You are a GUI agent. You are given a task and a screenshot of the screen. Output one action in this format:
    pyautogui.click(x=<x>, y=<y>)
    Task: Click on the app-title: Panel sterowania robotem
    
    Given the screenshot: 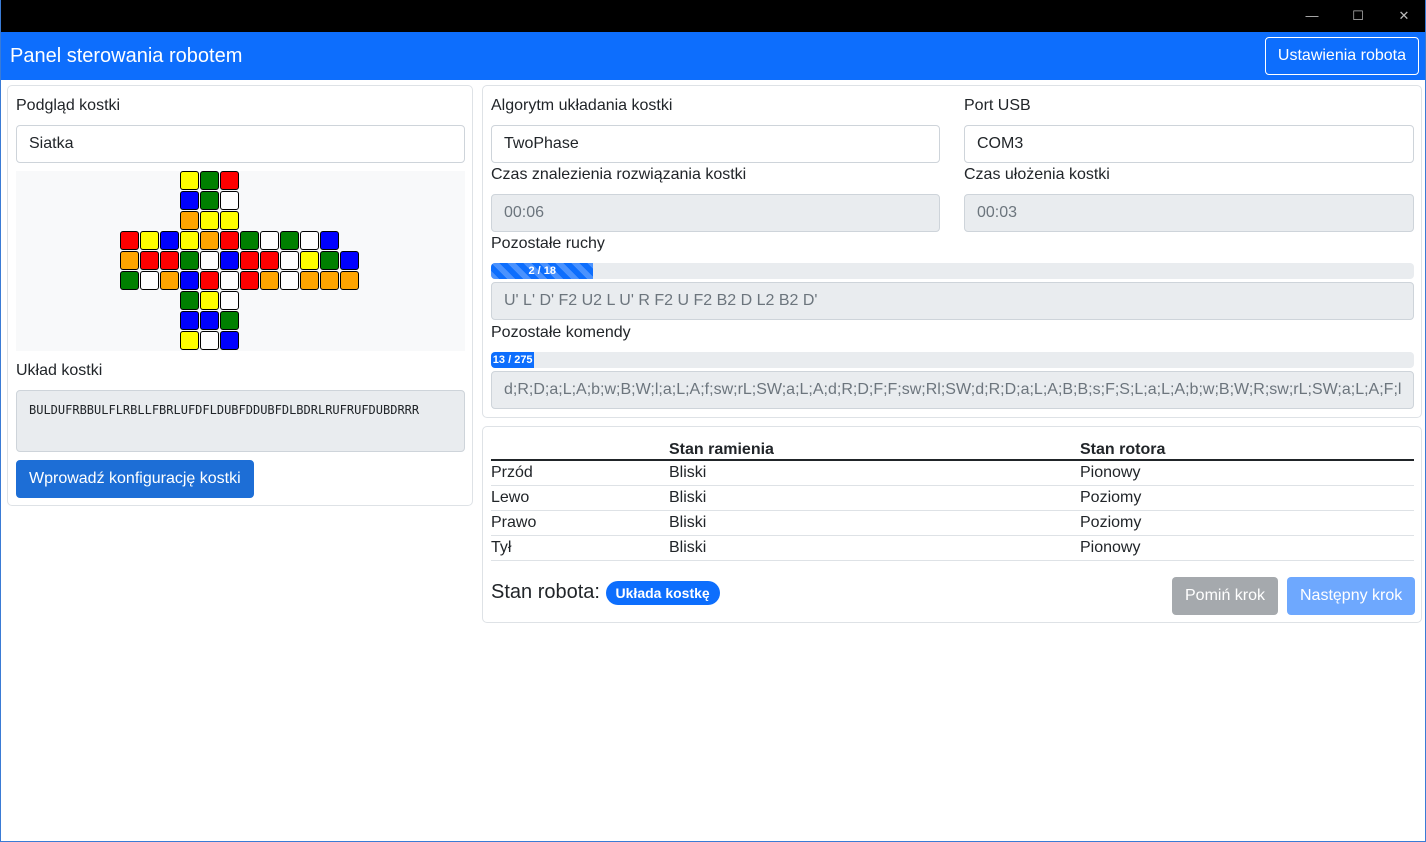 What is the action you would take?
    pyautogui.click(x=126, y=56)
    